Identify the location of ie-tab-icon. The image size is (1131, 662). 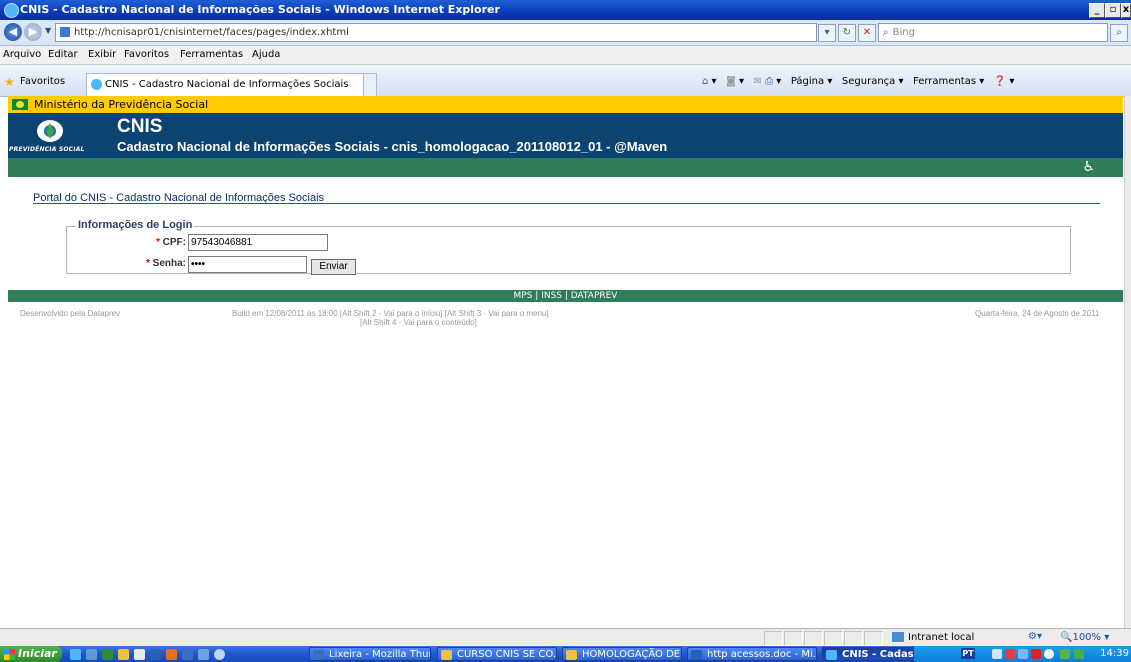
(96, 84).